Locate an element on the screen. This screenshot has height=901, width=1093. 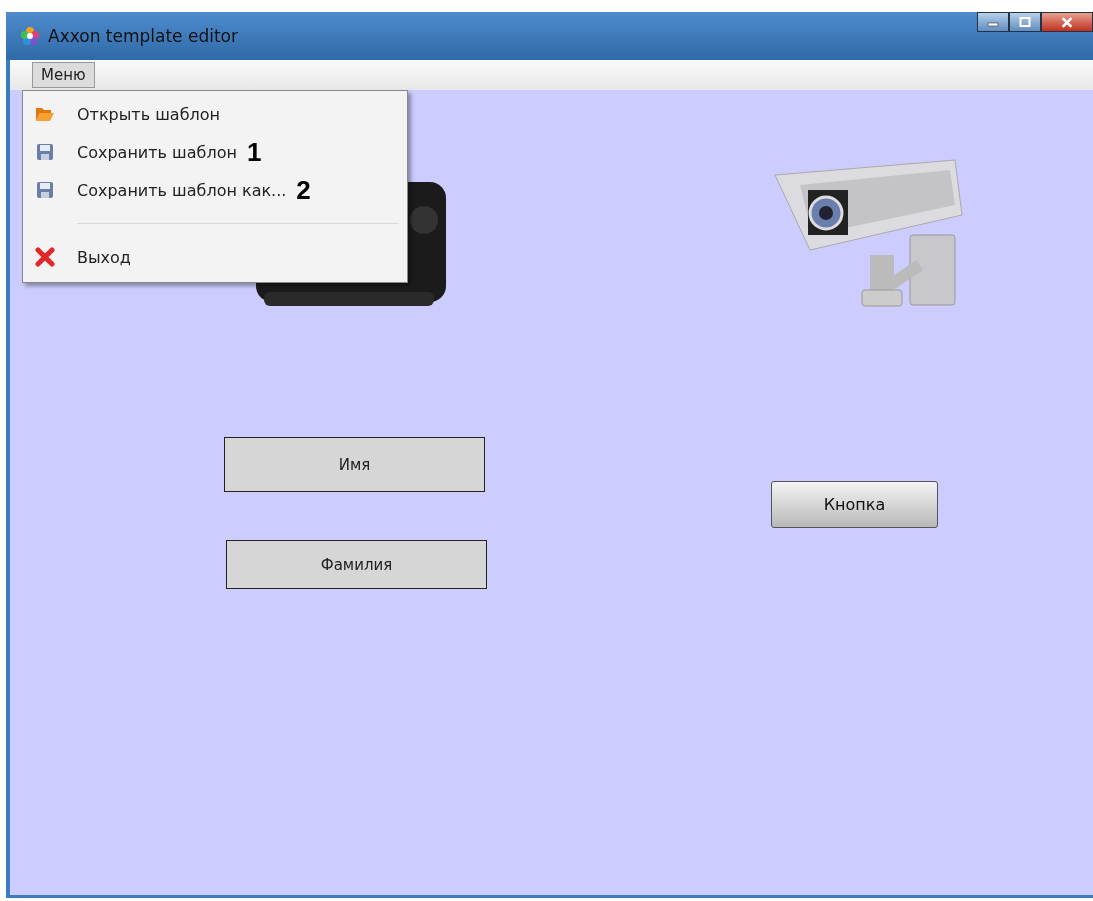
exit-icon is located at coordinates (45, 257).